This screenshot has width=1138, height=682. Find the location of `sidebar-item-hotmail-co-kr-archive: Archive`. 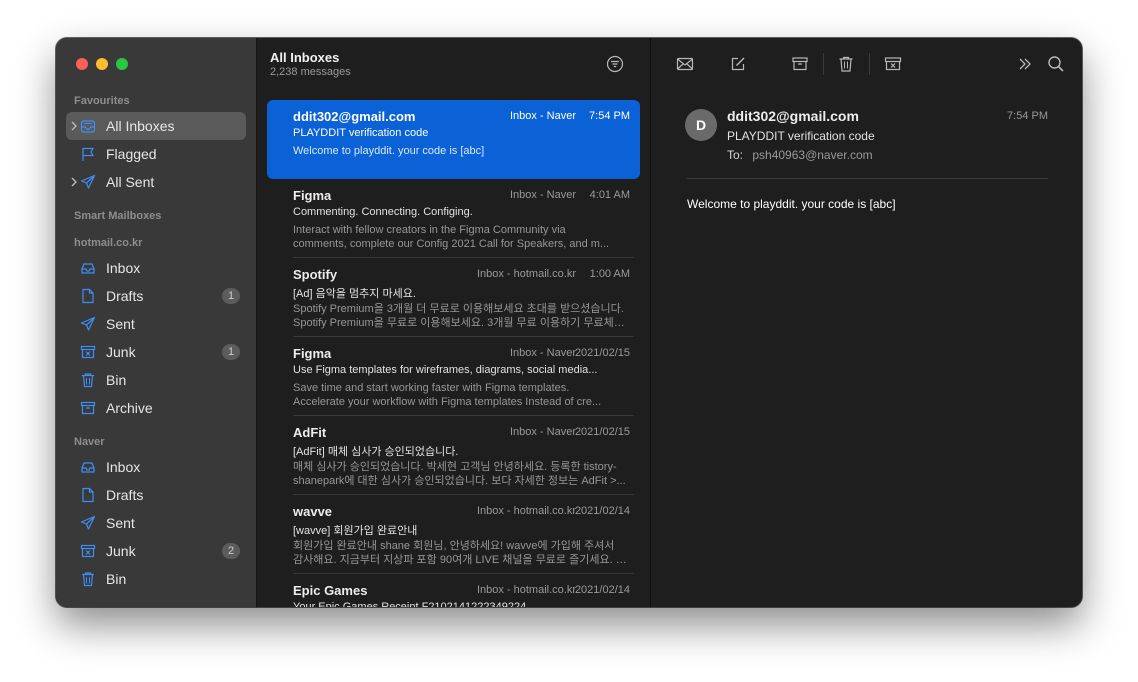

sidebar-item-hotmail-co-kr-archive: Archive is located at coordinates (156, 408).